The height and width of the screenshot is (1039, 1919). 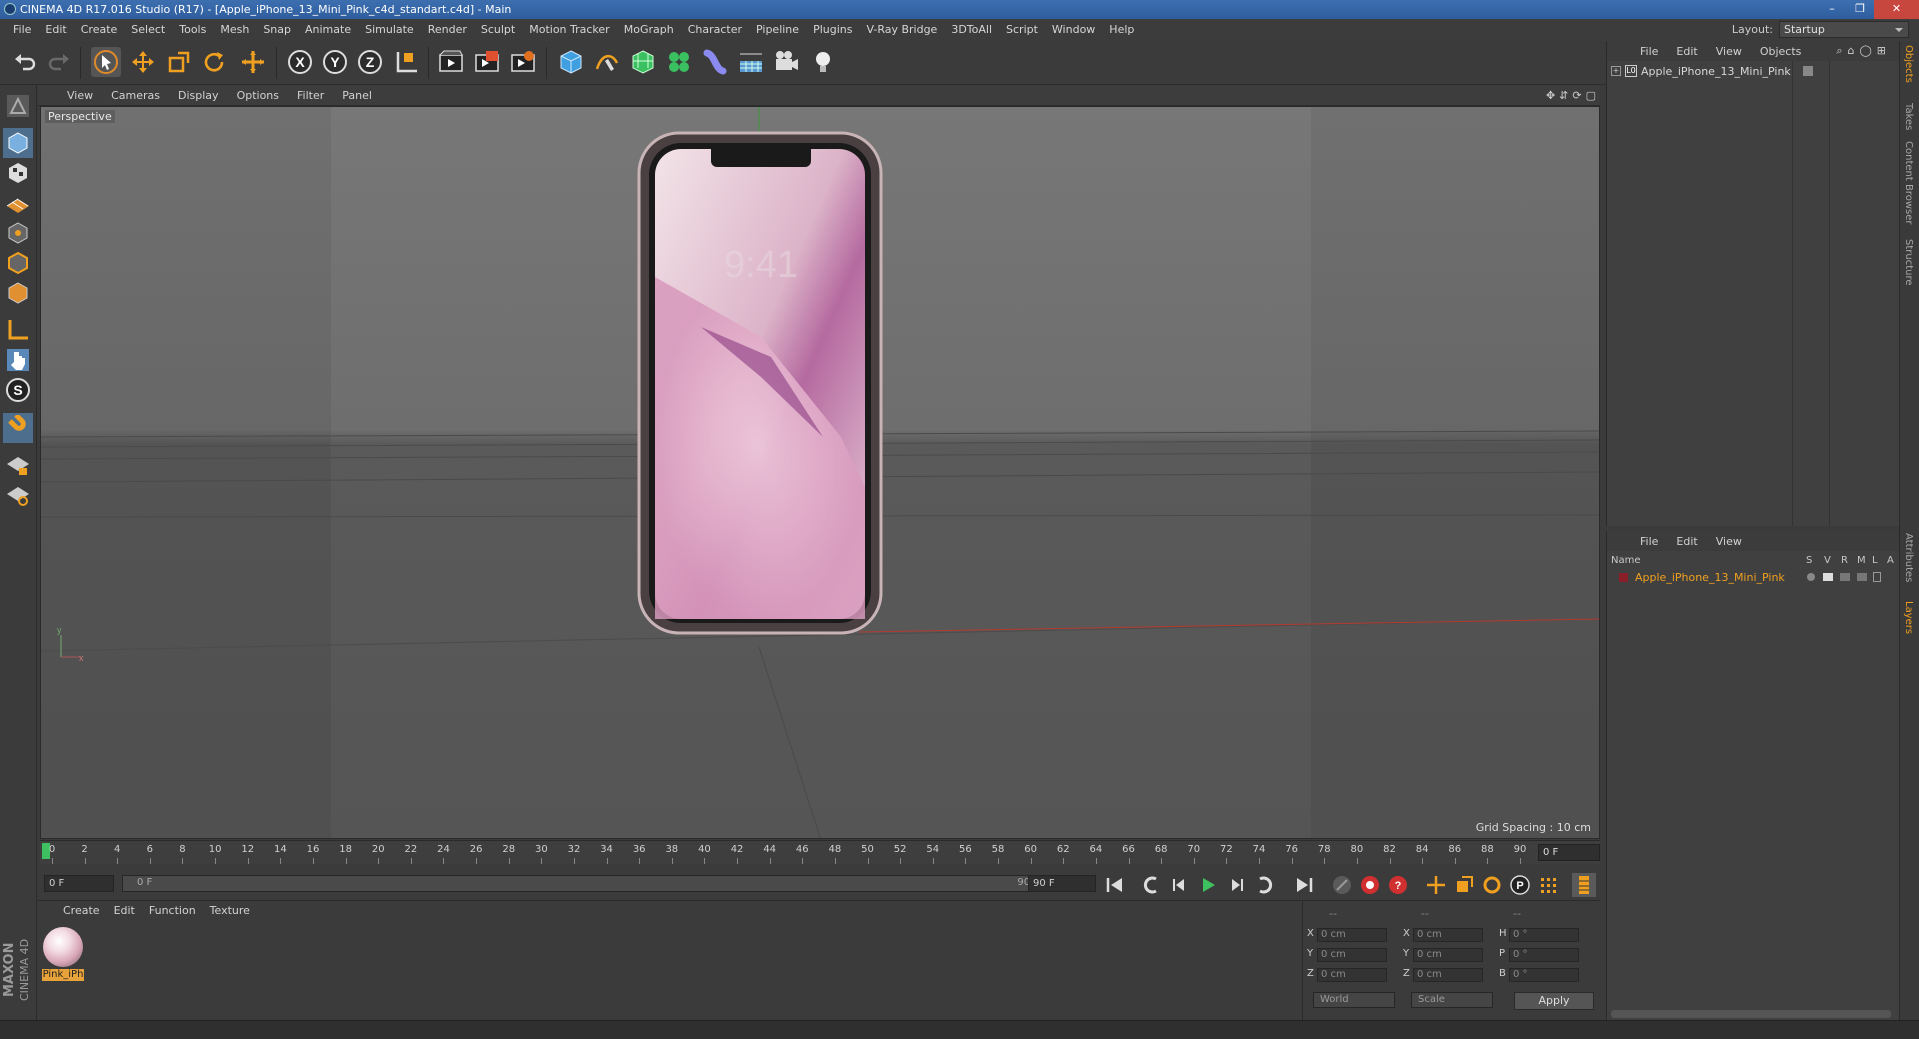 I want to click on texture-mode-icon, so click(x=18, y=173).